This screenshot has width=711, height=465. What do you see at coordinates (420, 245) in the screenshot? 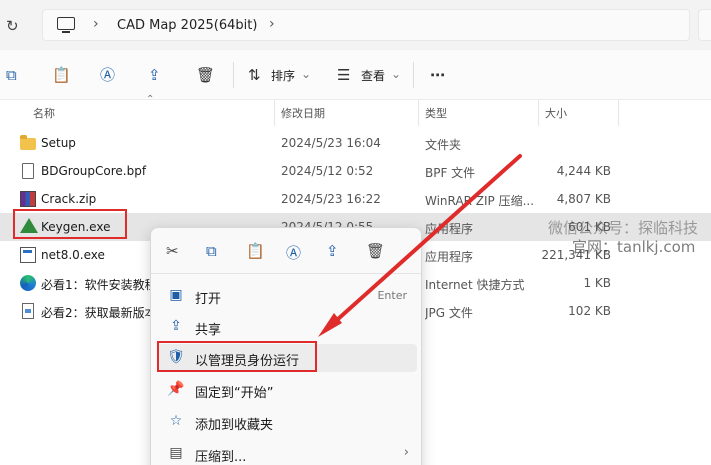
I see `annotation-arrow` at bounding box center [420, 245].